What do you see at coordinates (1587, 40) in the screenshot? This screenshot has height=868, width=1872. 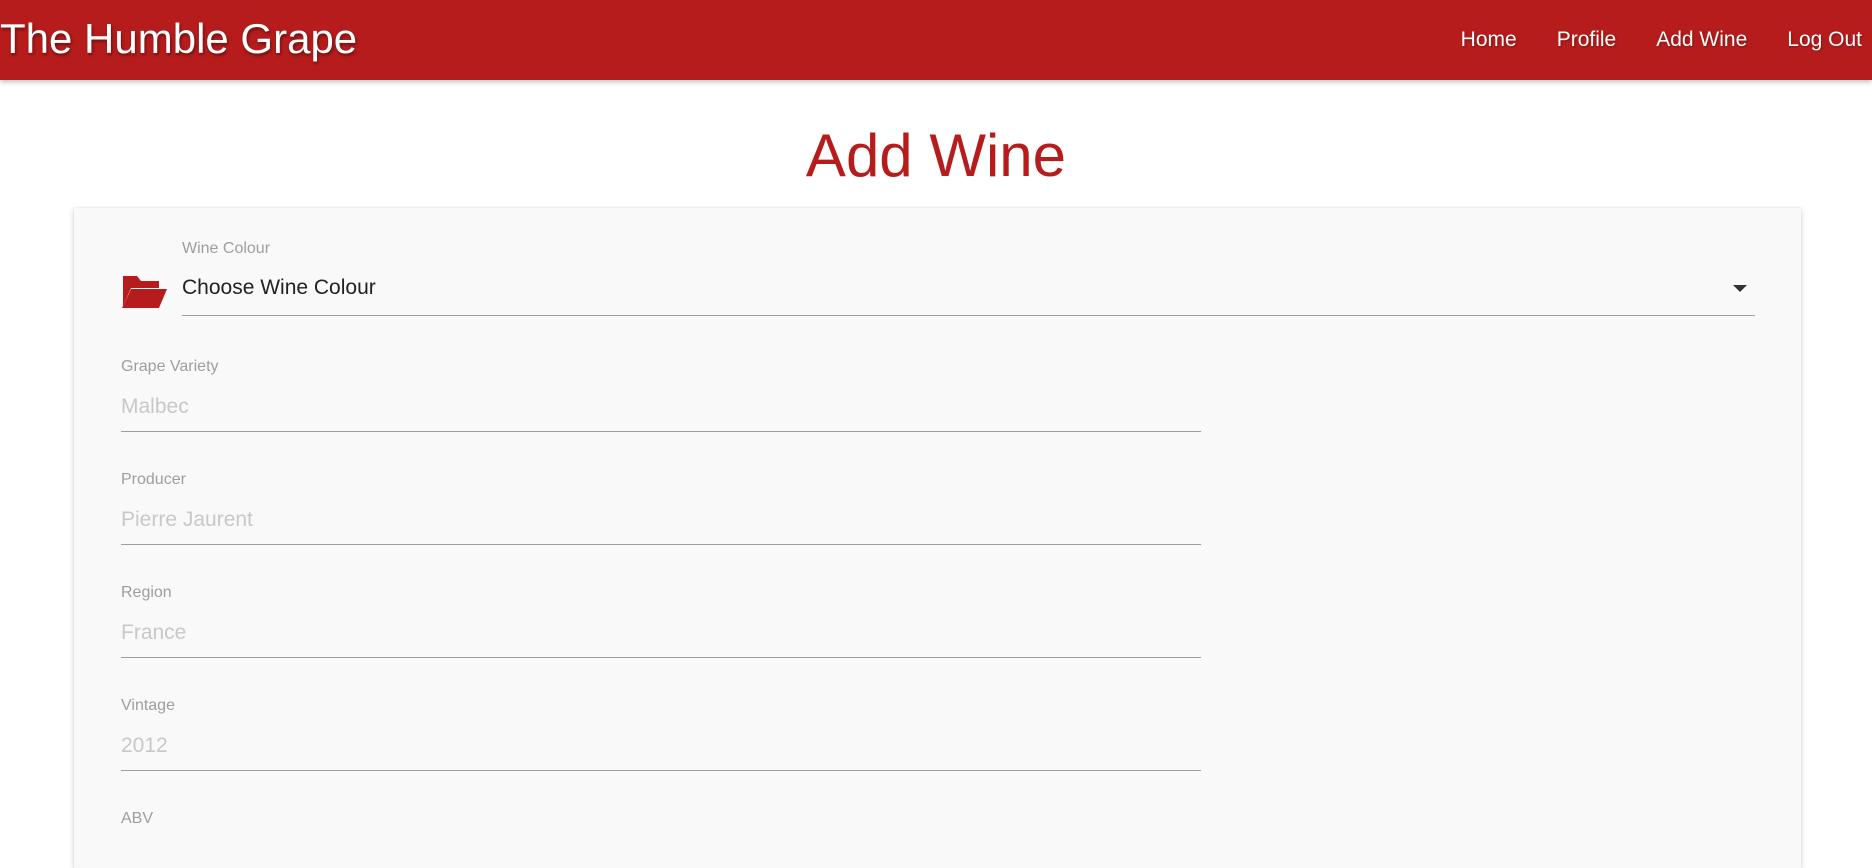 I see `nav-profile-link: Profile` at bounding box center [1587, 40].